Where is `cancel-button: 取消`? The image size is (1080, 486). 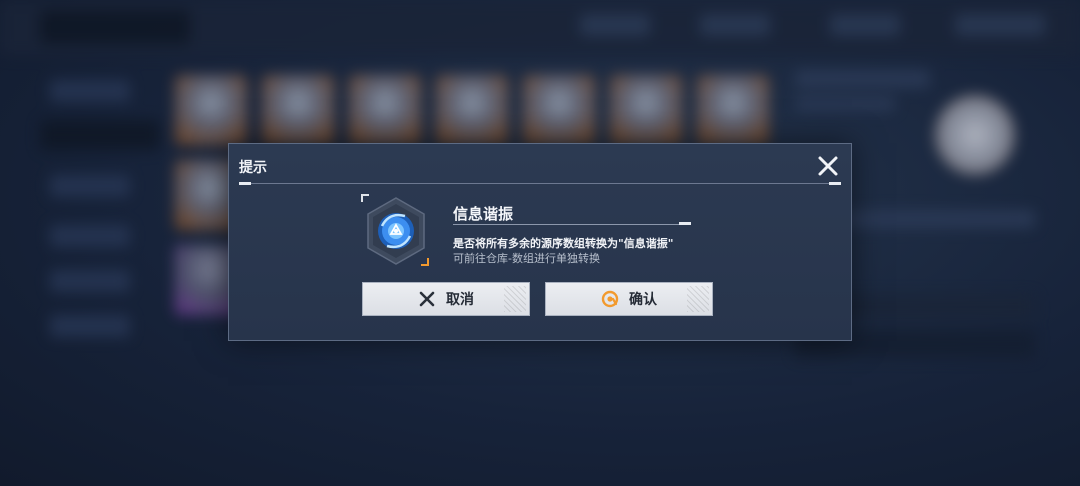 cancel-button: 取消 is located at coordinates (446, 299).